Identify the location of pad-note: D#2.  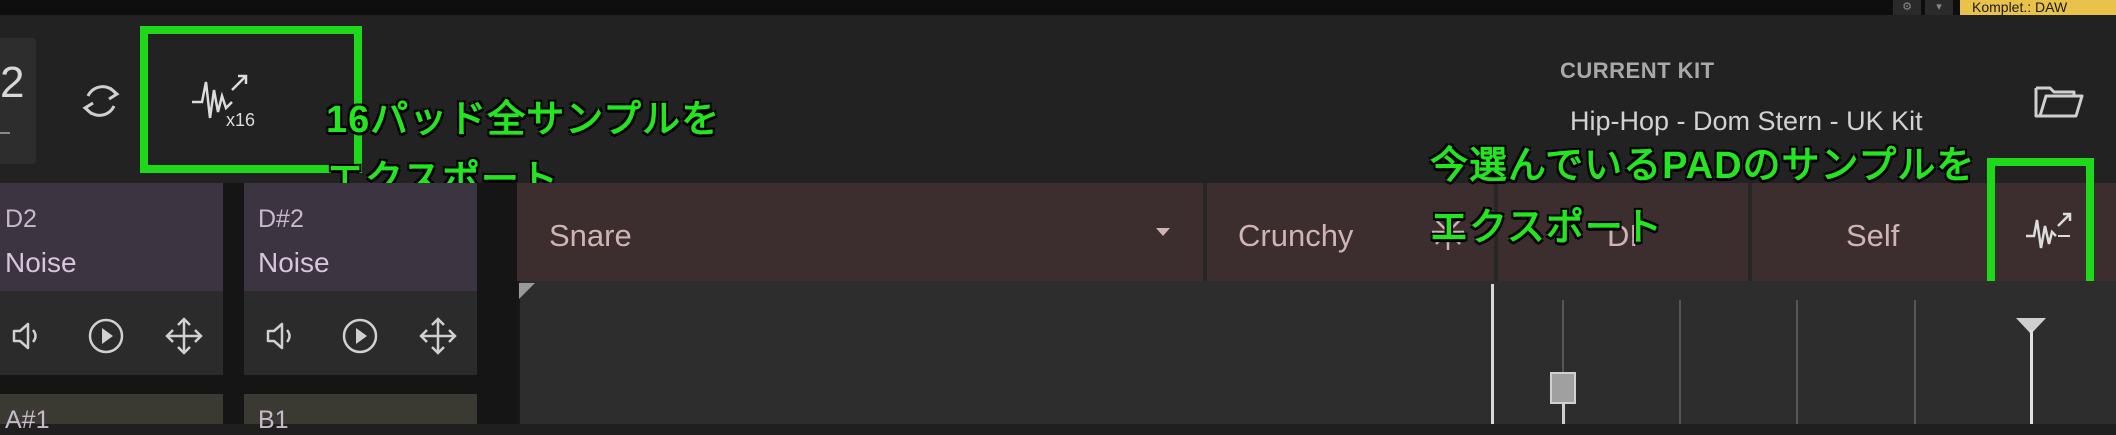
(281, 219).